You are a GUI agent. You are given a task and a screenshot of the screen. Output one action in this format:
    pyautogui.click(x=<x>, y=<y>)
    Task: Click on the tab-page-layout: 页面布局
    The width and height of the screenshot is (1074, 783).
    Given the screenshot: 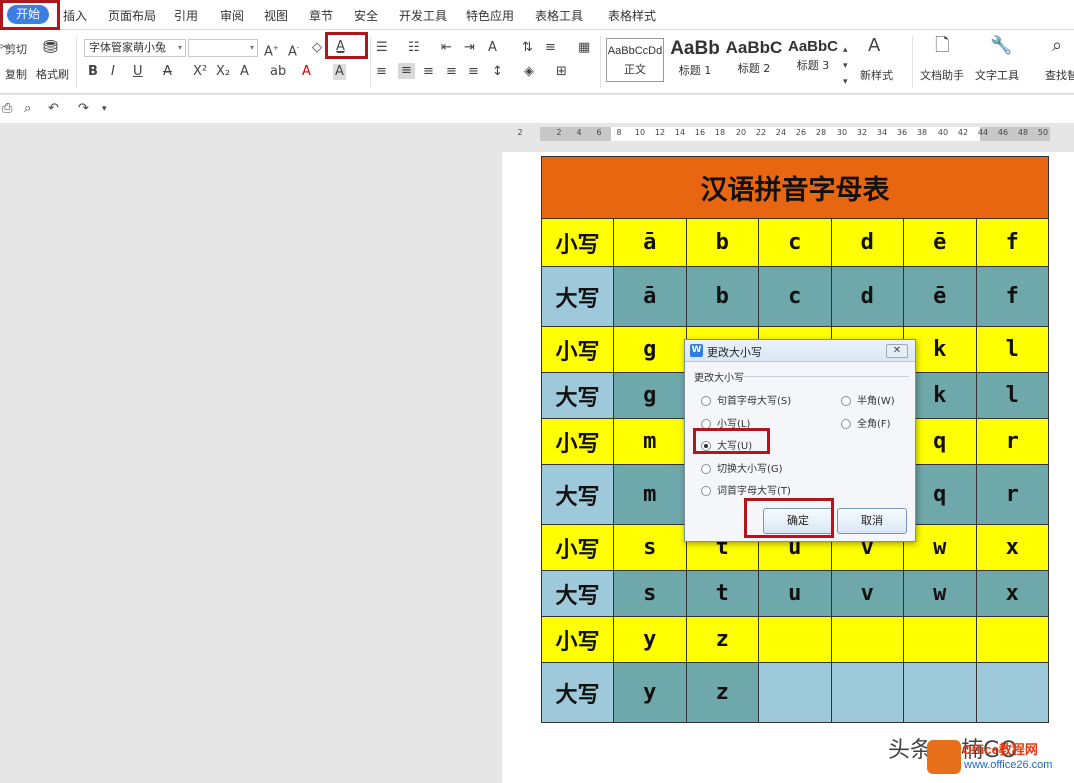 What is the action you would take?
    pyautogui.click(x=132, y=15)
    